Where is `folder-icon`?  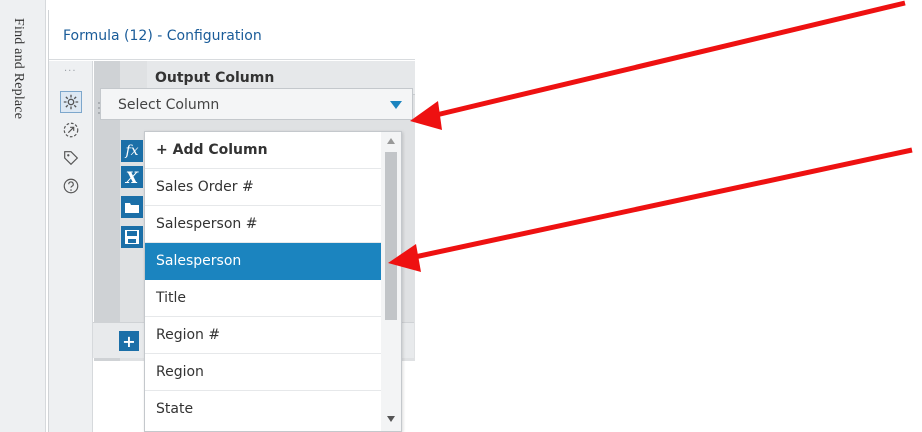
folder-icon is located at coordinates (132, 207).